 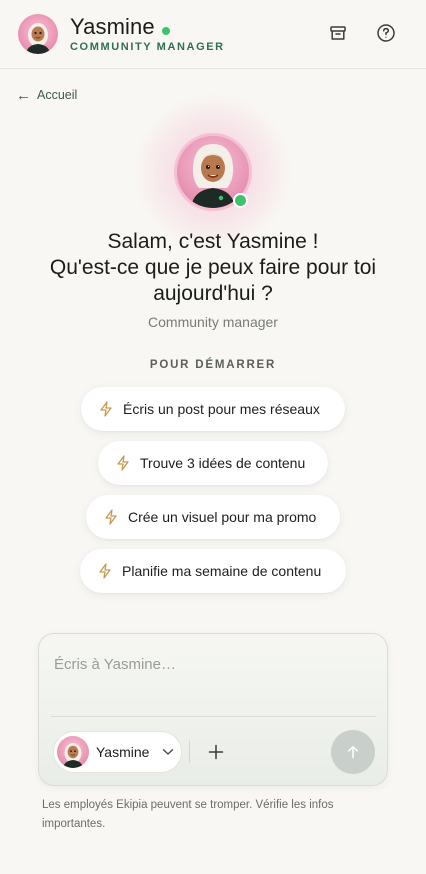 What do you see at coordinates (23, 95) in the screenshot?
I see `arrow-left-icon: ←` at bounding box center [23, 95].